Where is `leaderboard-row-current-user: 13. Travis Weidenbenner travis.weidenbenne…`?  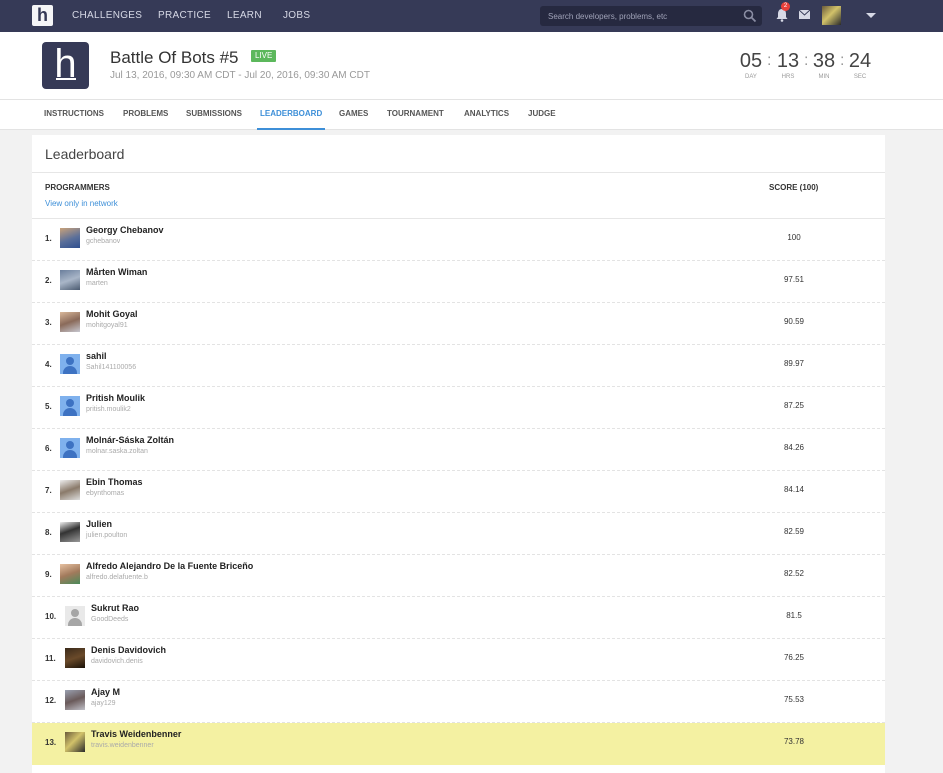
leaderboard-row-current-user: 13. Travis Weidenbenner travis.weidenbenne… is located at coordinates (458, 744).